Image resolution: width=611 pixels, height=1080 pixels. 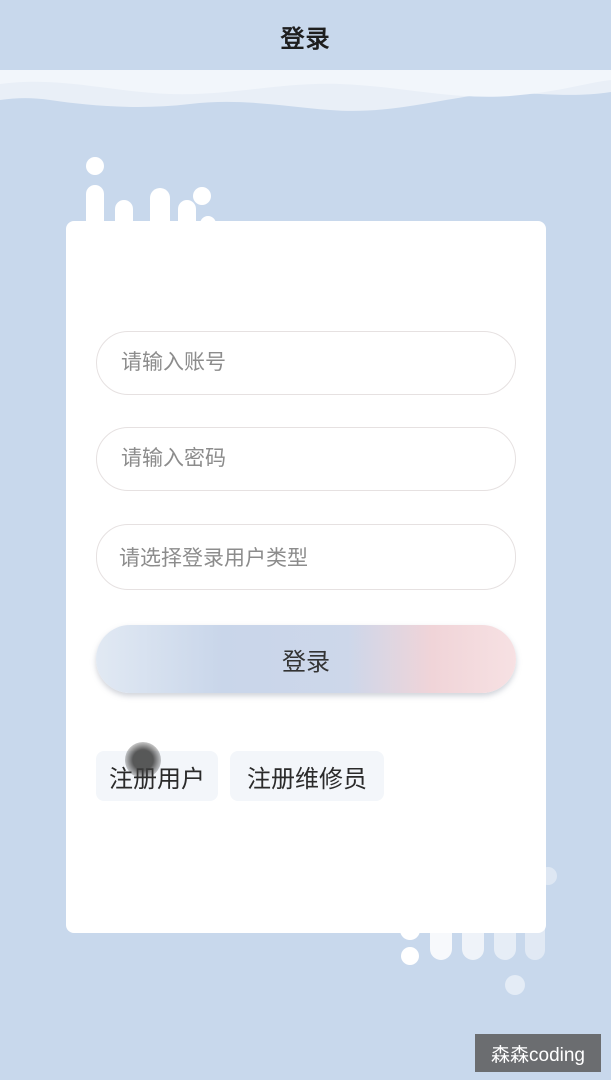 What do you see at coordinates (143, 760) in the screenshot?
I see `touch-indicator` at bounding box center [143, 760].